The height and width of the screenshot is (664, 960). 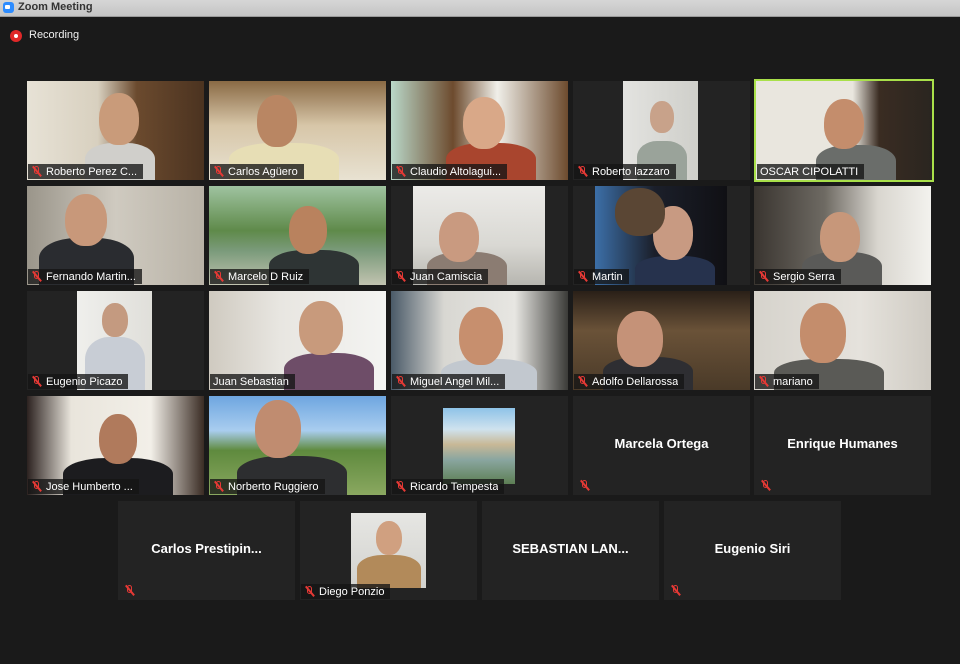 What do you see at coordinates (661, 235) in the screenshot?
I see `participant-tile-martin: Martin` at bounding box center [661, 235].